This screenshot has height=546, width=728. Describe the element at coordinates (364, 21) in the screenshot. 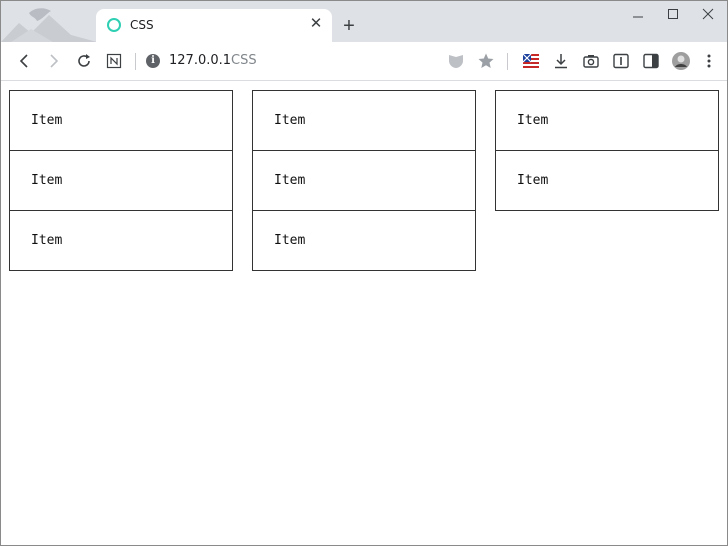

I see `tab-strip: CSS ✕ +` at that location.